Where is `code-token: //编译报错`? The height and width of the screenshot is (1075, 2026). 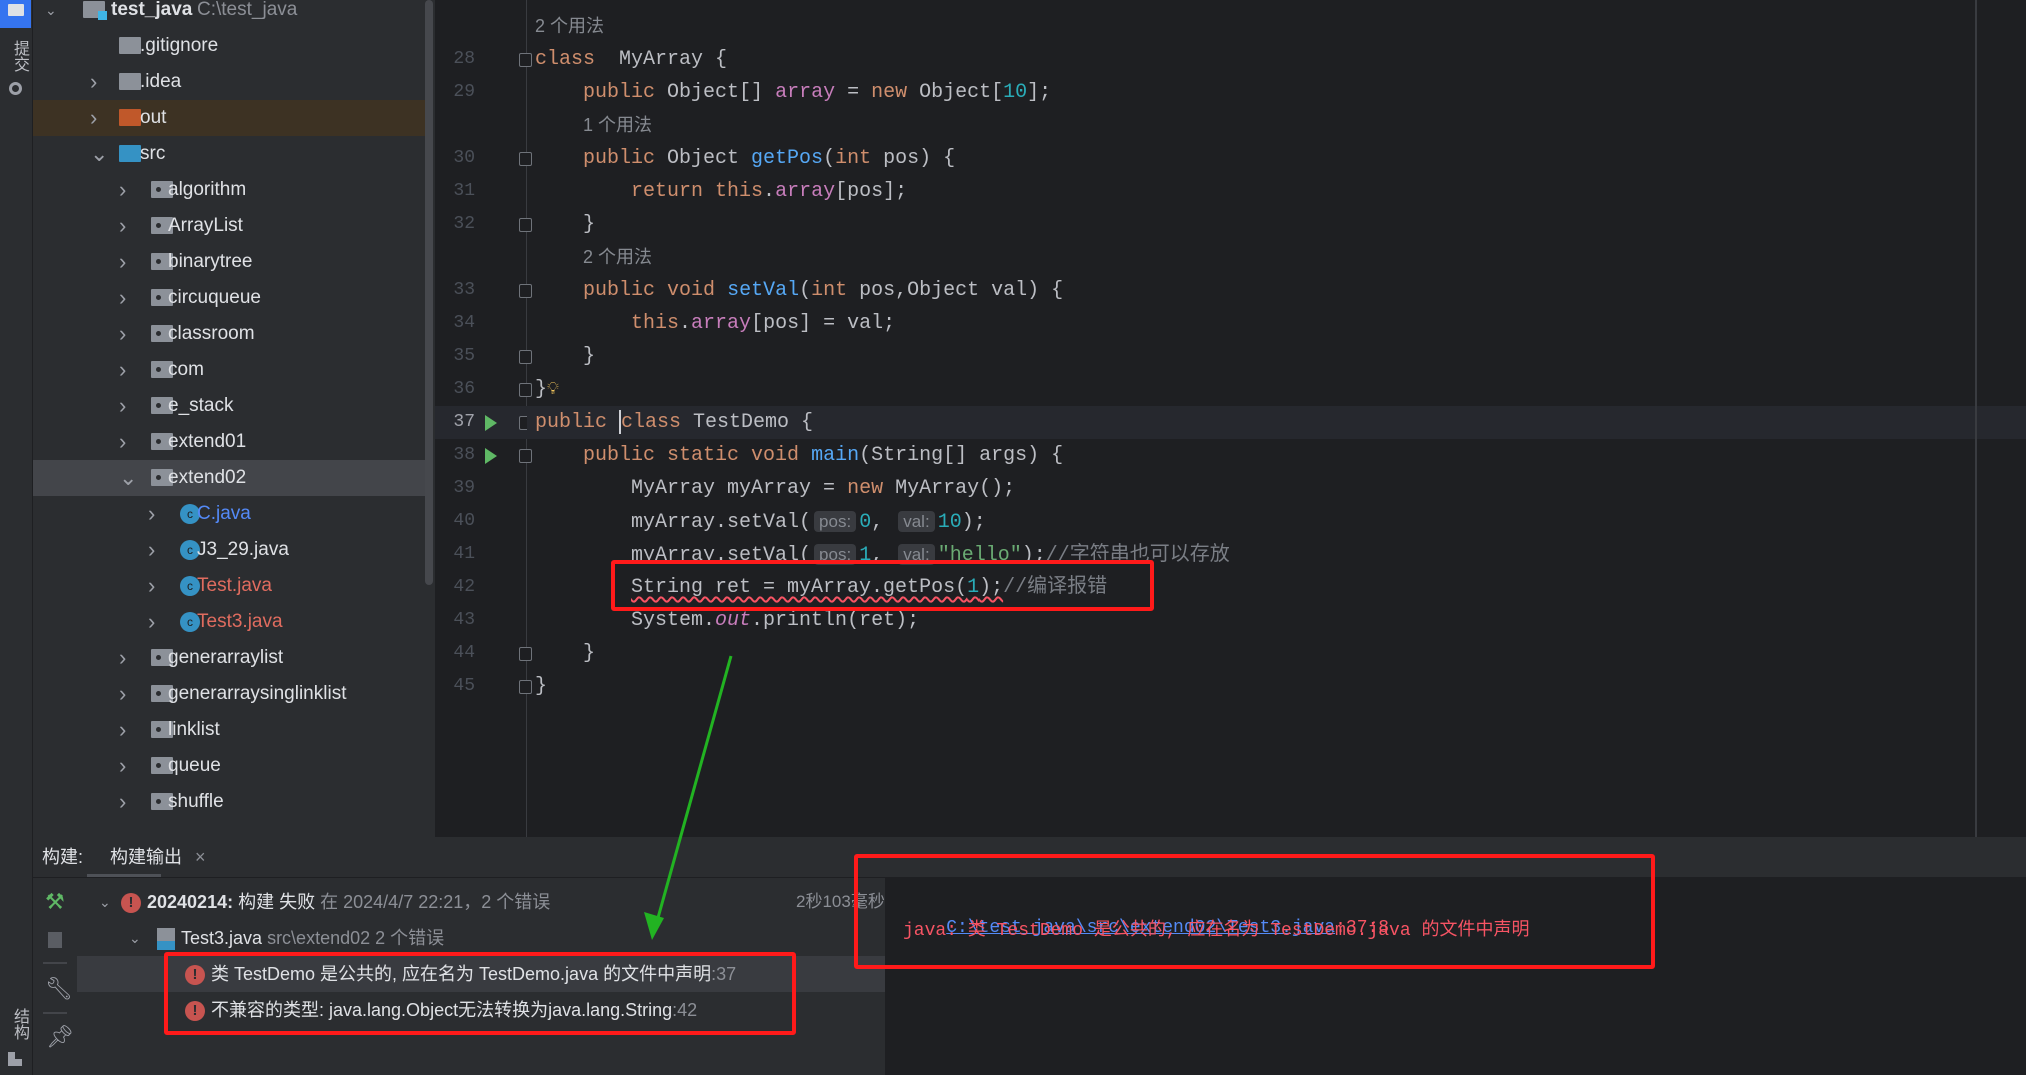
code-token: //编译报错 is located at coordinates (1055, 587).